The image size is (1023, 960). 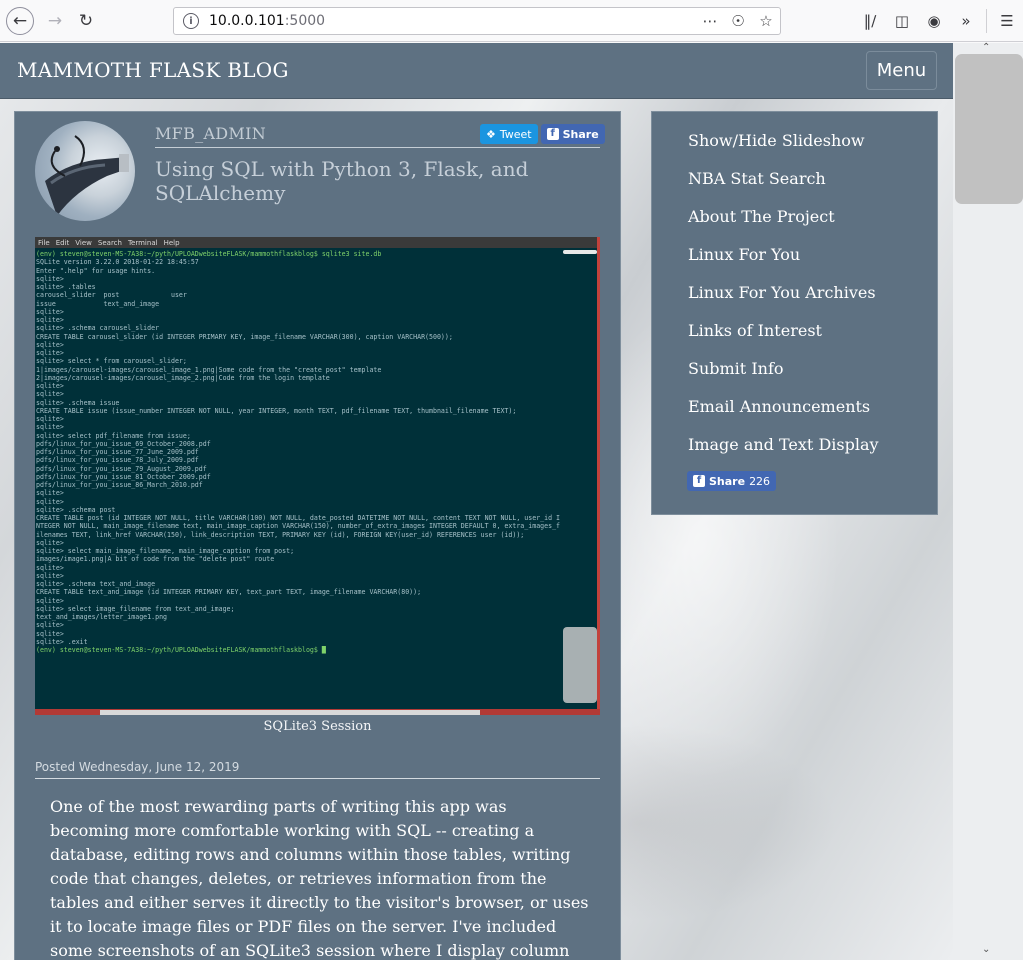 I want to click on terminal-menu-item: Edit, so click(x=62, y=242).